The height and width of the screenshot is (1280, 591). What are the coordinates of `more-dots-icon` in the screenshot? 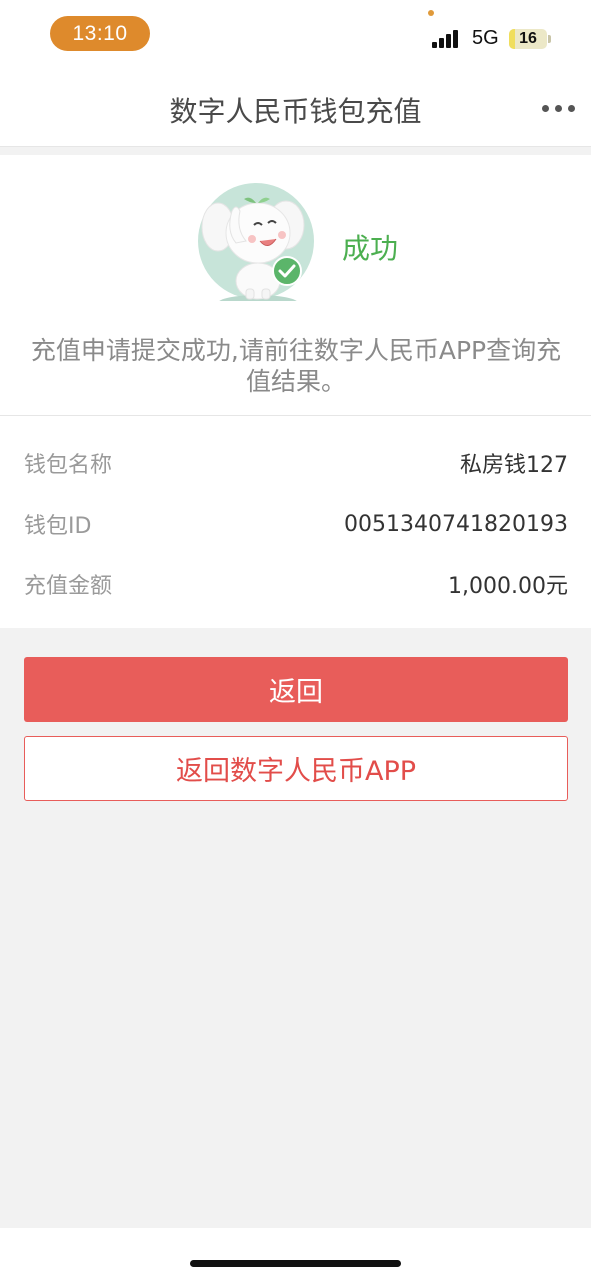 It's located at (558, 110).